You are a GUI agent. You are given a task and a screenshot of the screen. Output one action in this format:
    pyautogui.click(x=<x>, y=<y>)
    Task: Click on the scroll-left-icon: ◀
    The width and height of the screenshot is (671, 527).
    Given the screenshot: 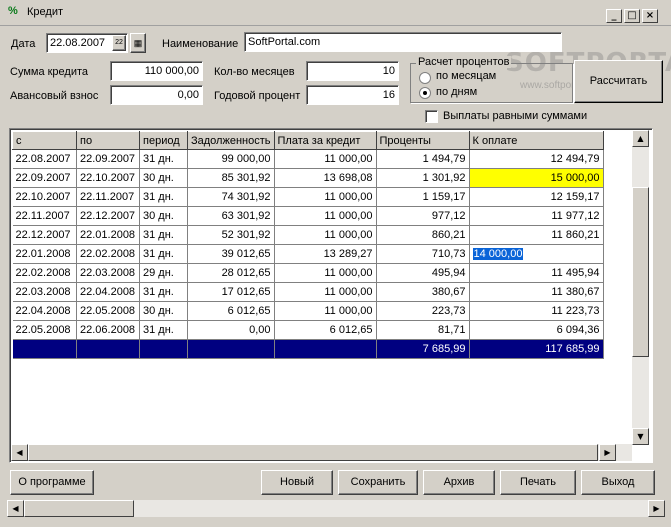 What is the action you would take?
    pyautogui.click(x=19, y=452)
    